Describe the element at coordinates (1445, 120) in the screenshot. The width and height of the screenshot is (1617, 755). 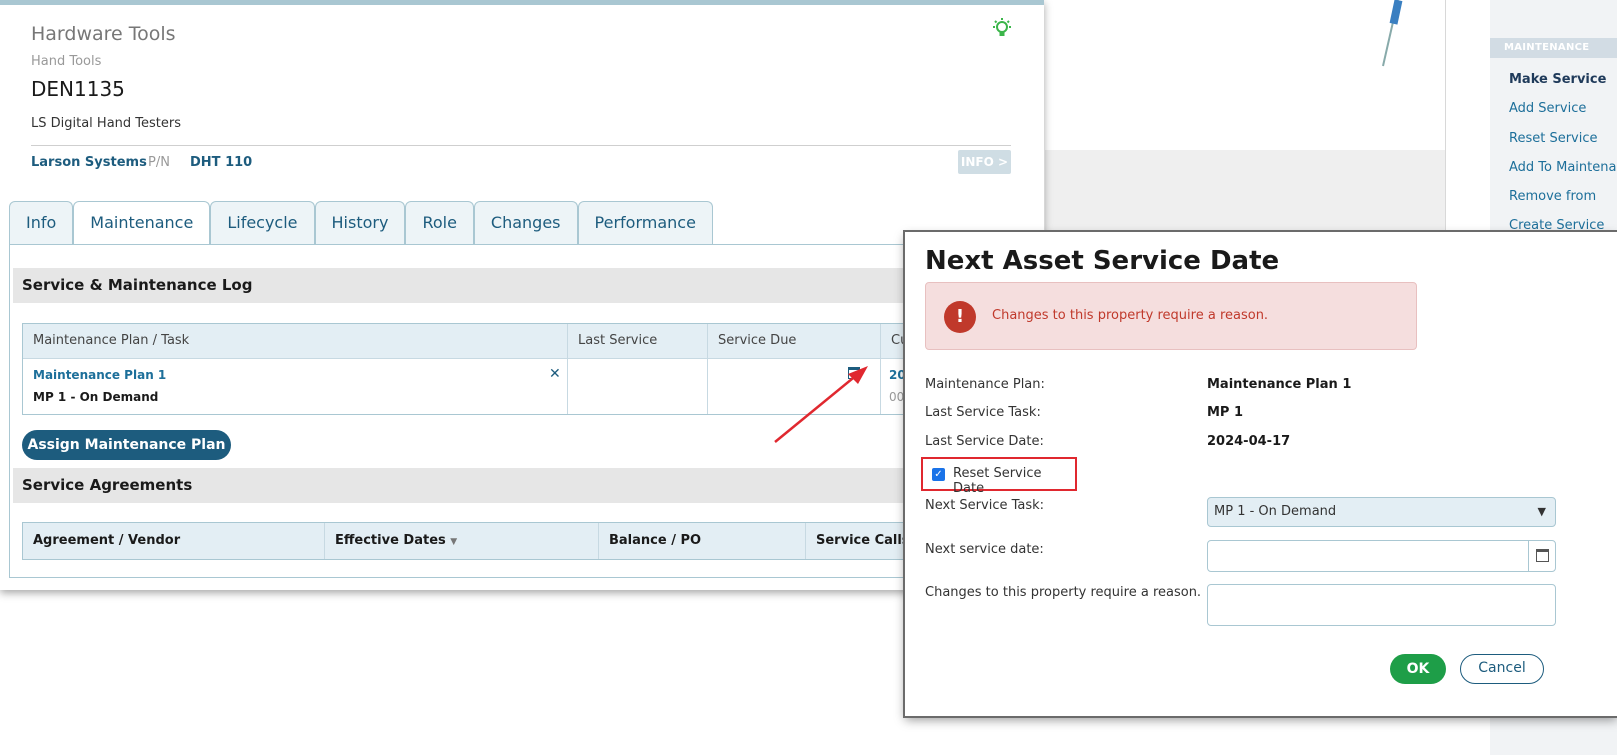
I see `background-divider` at that location.